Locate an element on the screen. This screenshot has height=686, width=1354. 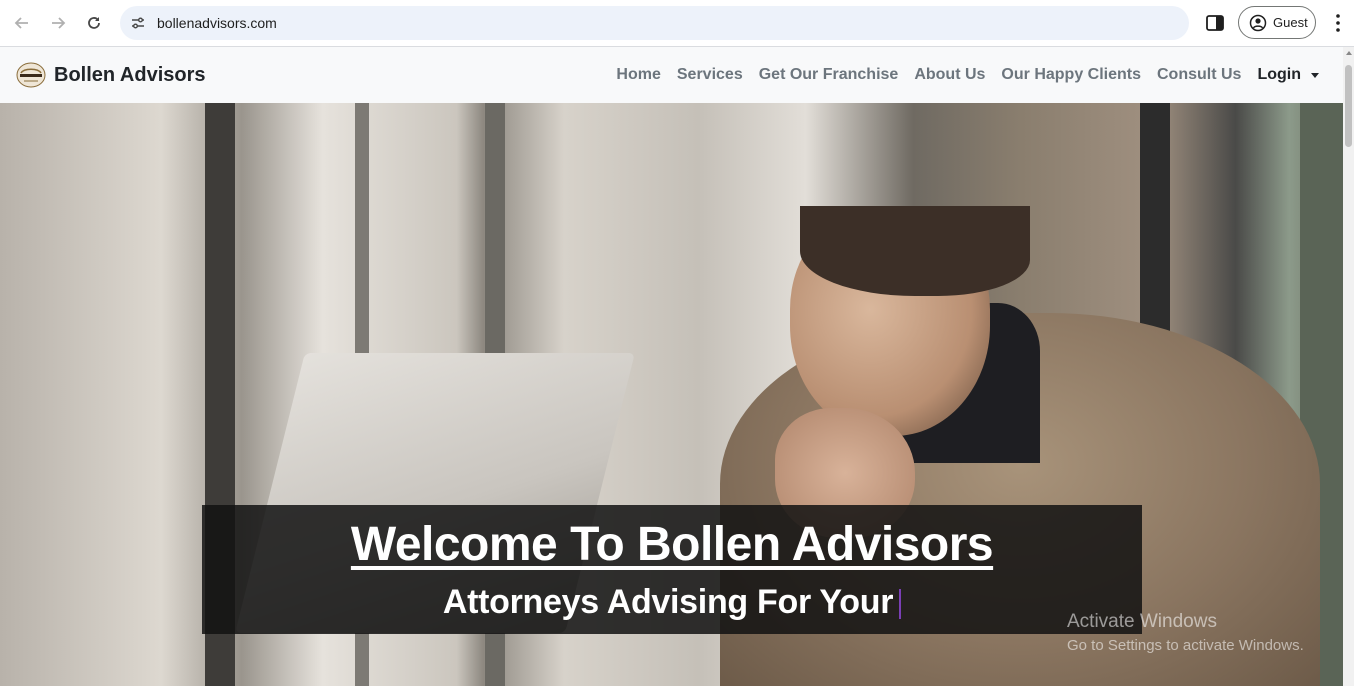
login-label: Login is located at coordinates (1279, 74).